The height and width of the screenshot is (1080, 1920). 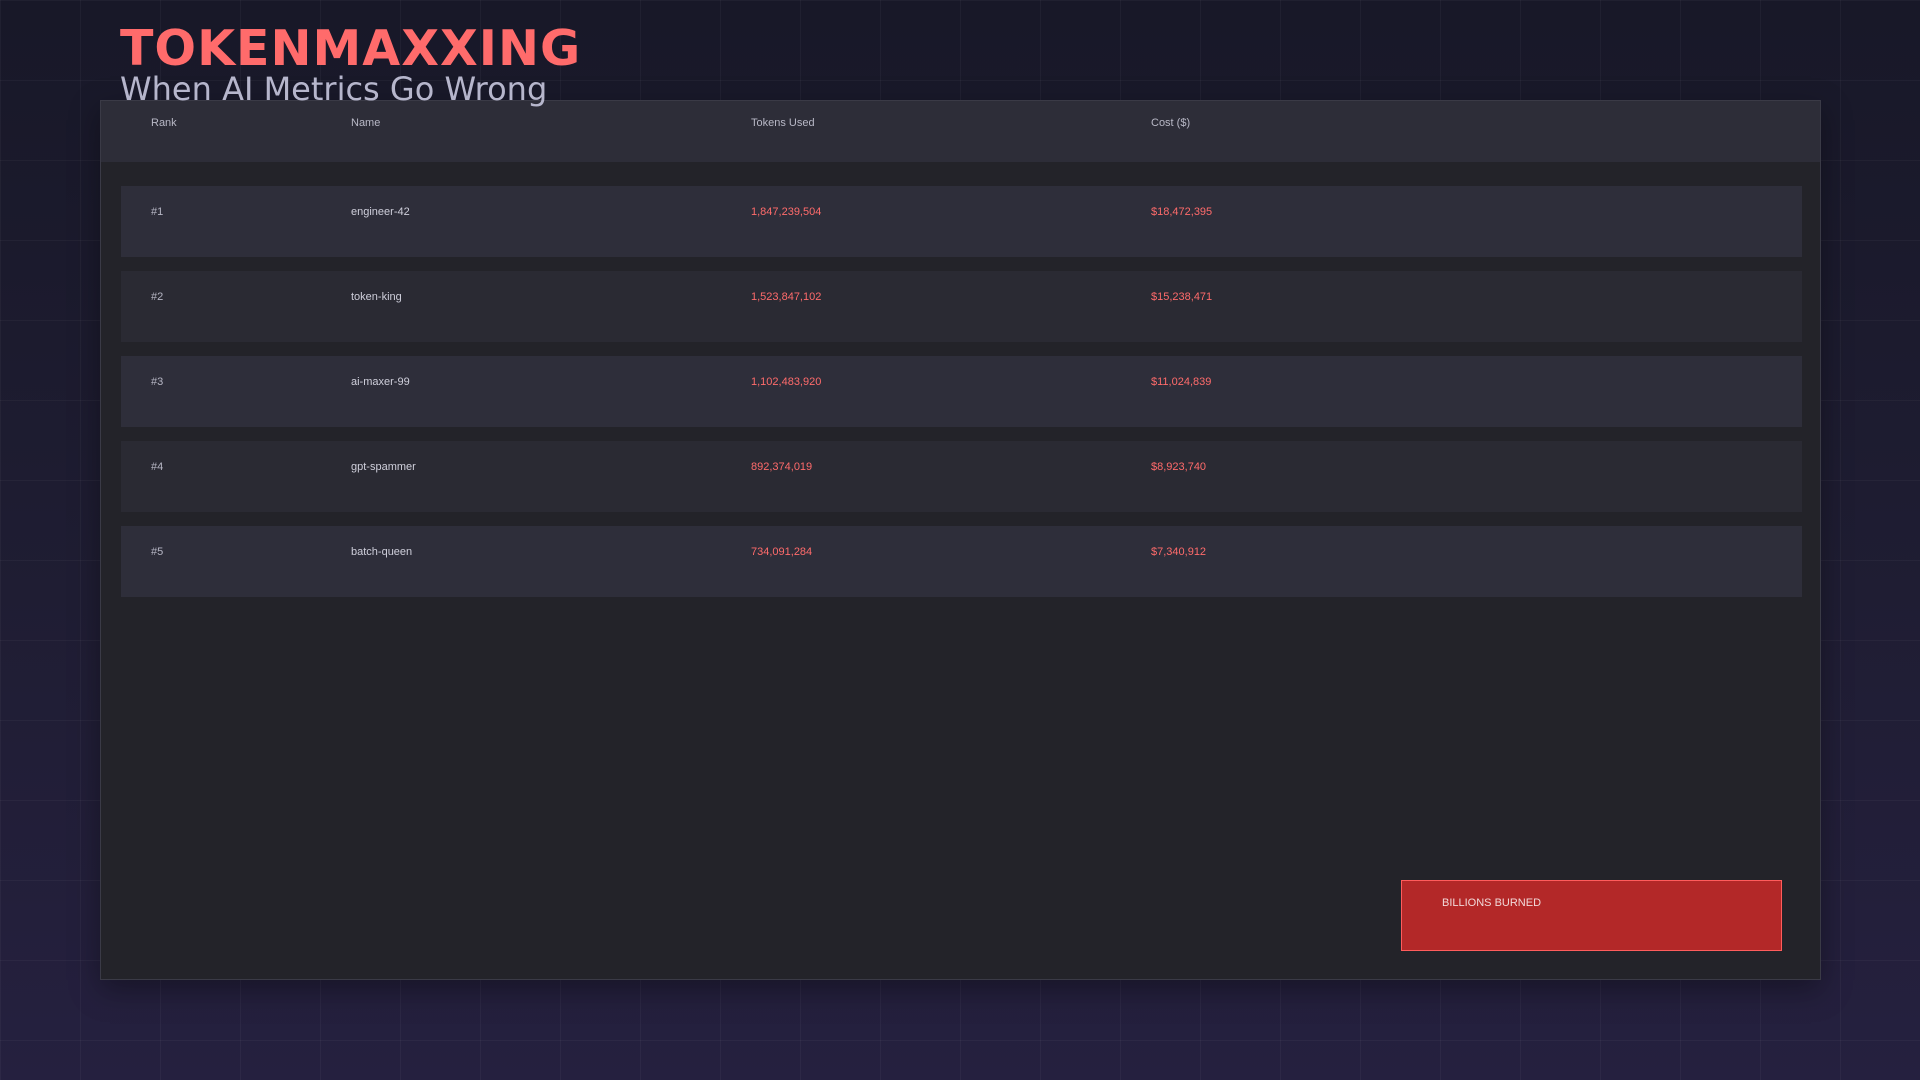 What do you see at coordinates (383, 467) in the screenshot?
I see `row-name: gpt-spammer` at bounding box center [383, 467].